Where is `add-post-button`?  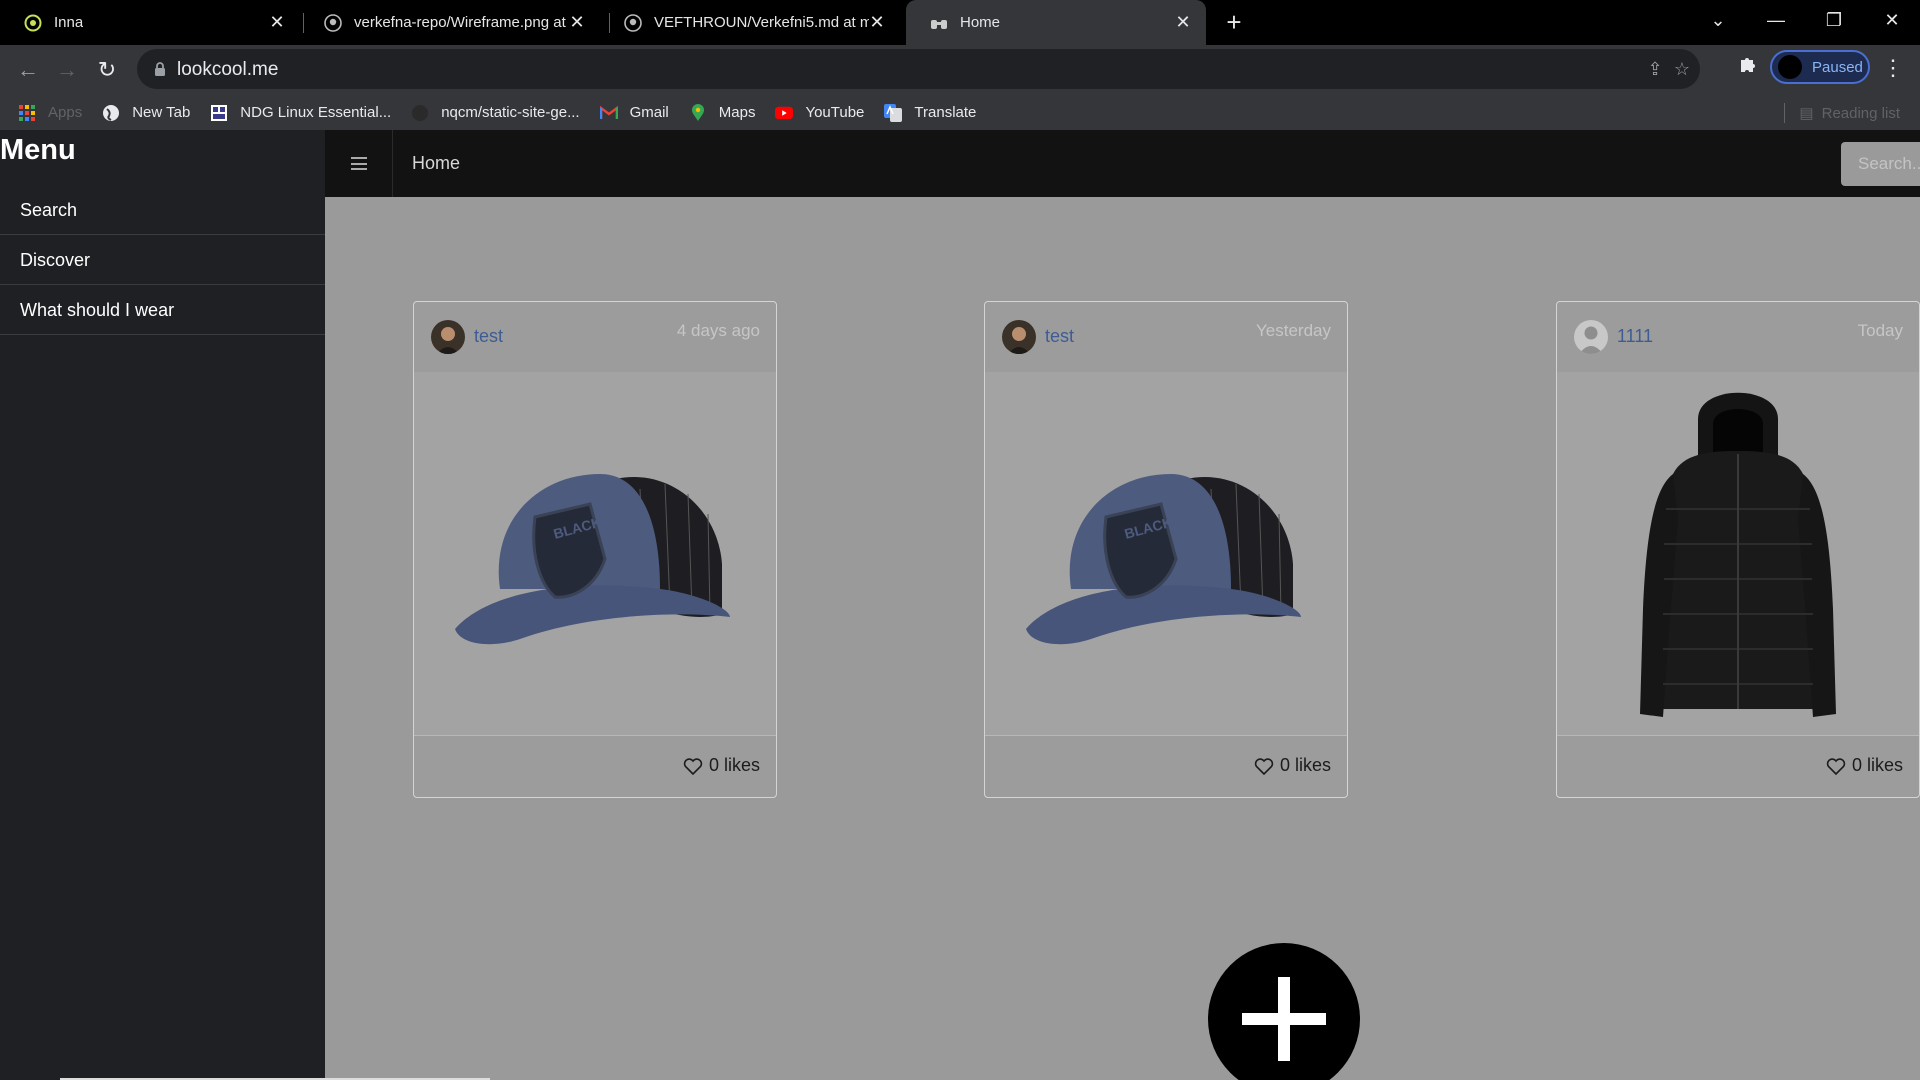 add-post-button is located at coordinates (1284, 1011).